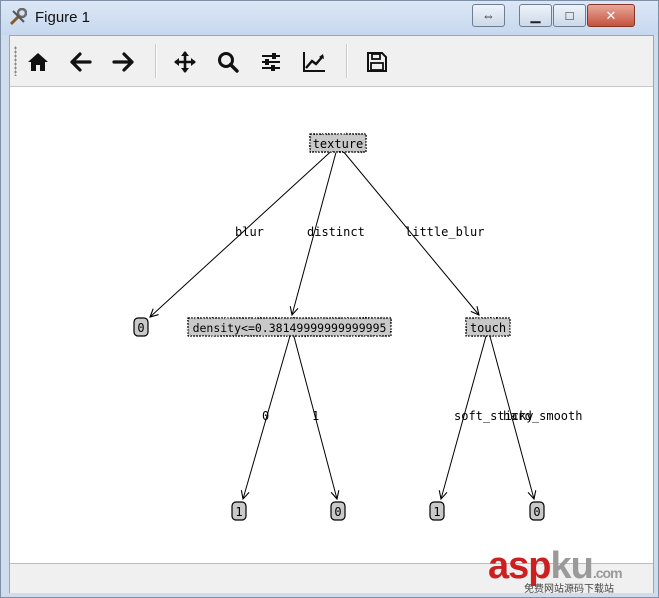 Image resolution: width=659 pixels, height=598 pixels. I want to click on minimize-button: ▁, so click(535, 15).